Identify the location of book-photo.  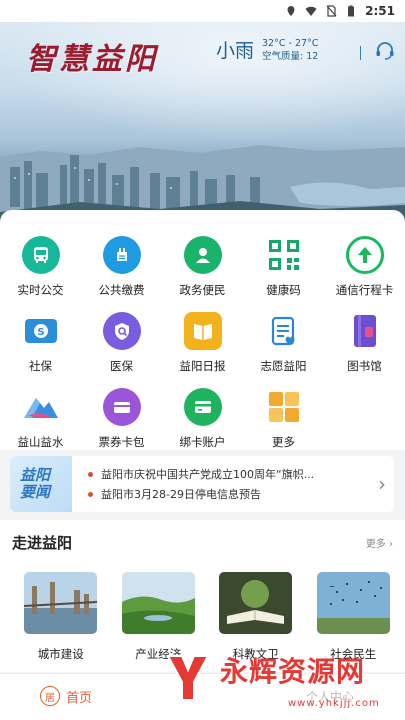
(256, 603).